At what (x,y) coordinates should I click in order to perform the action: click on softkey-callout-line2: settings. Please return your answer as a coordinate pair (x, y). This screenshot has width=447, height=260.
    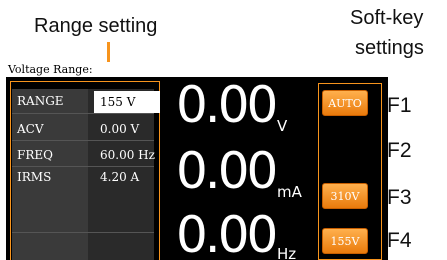
    Looking at the image, I should click on (389, 48).